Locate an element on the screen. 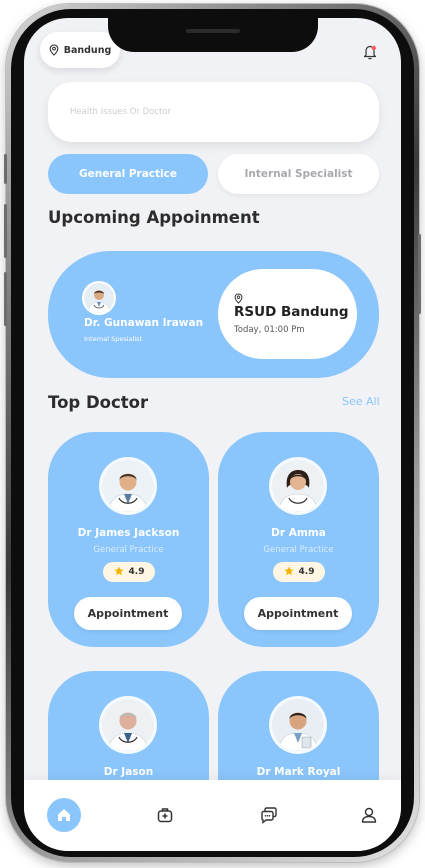 The width and height of the screenshot is (425, 868). category-internal-specialist: Internal Specialist is located at coordinates (298, 174).